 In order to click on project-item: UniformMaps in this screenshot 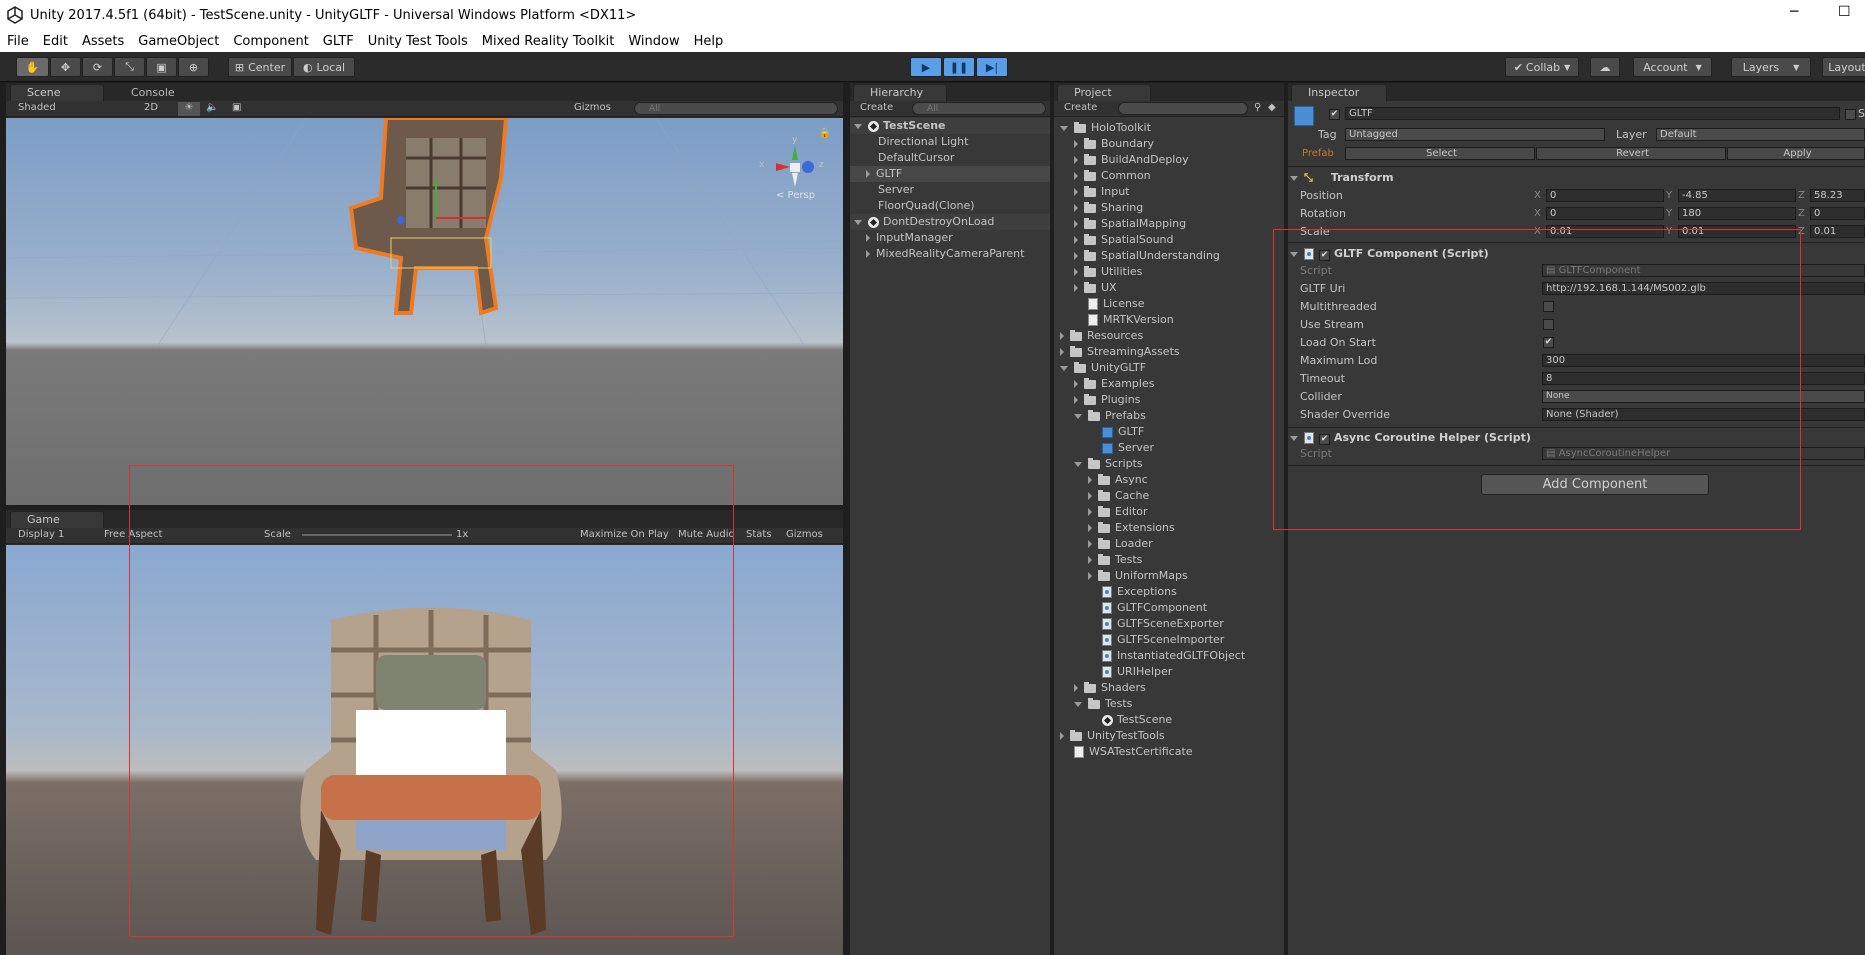, I will do `click(1138, 576)`.